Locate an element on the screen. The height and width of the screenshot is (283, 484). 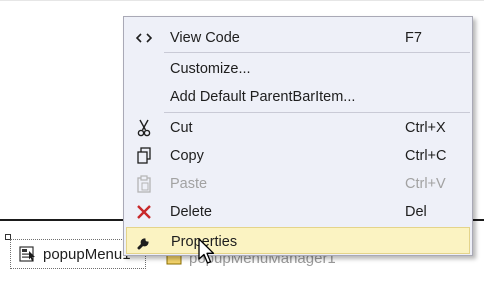
menu-item-shortcut: Ctrl+C is located at coordinates (426, 156).